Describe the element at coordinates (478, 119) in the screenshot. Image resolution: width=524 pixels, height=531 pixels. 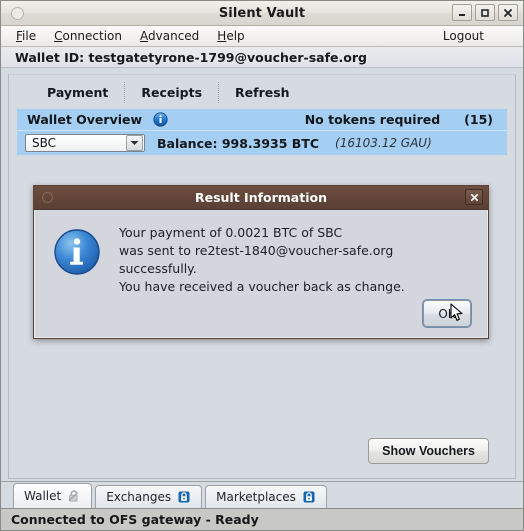
I see `token-count: (15)` at that location.